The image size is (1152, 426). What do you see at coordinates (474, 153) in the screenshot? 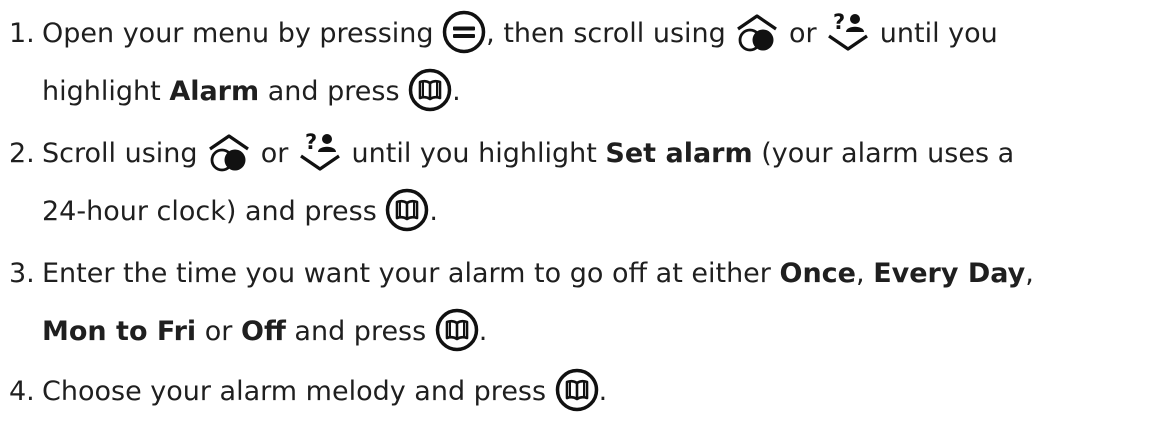
I see `step-text: until you highlight` at bounding box center [474, 153].